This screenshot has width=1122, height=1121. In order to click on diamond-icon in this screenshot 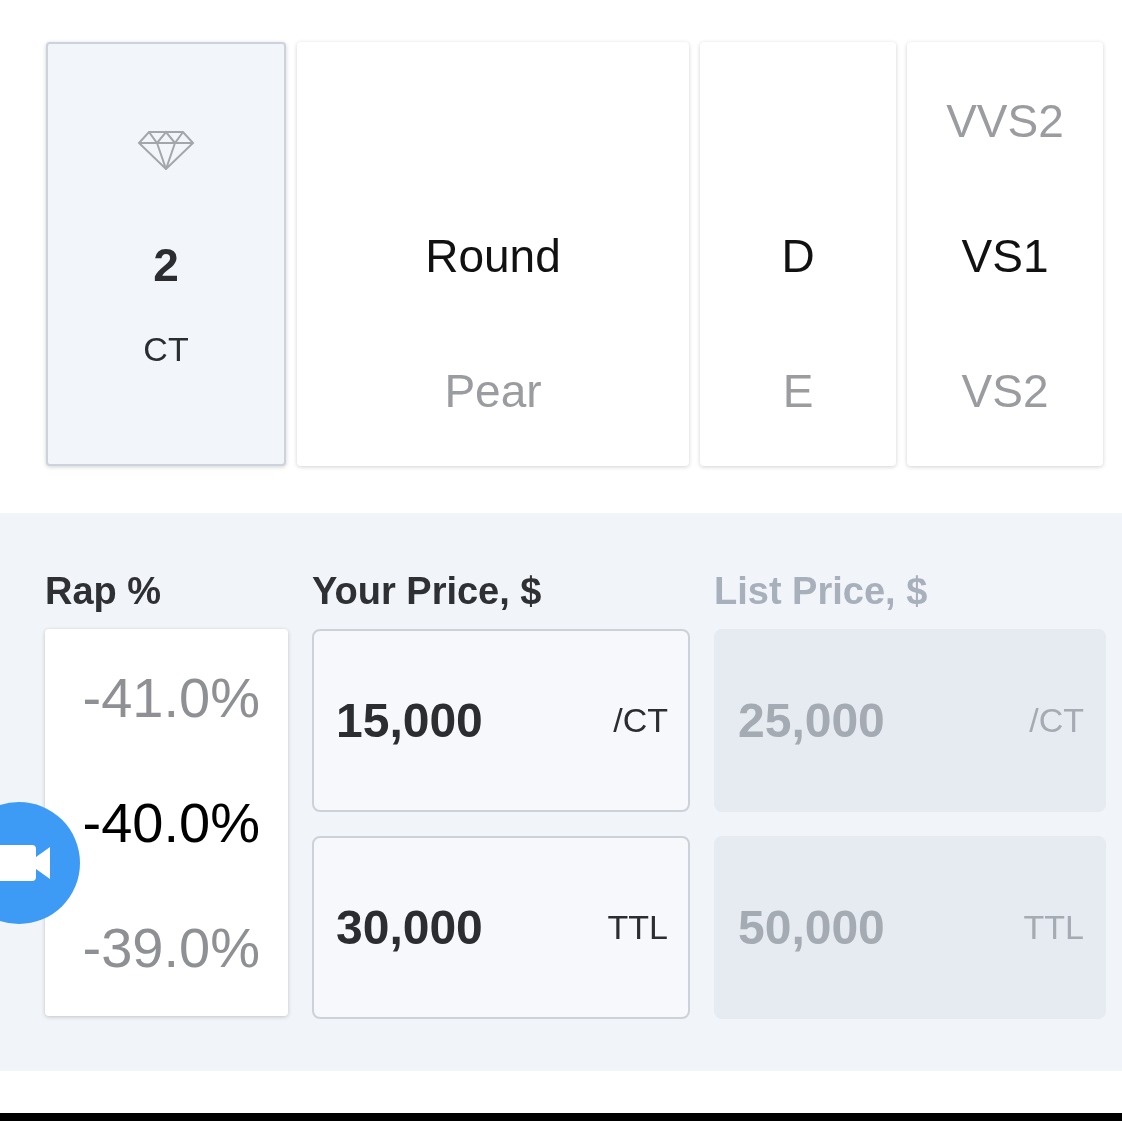, I will do `click(166, 150)`.